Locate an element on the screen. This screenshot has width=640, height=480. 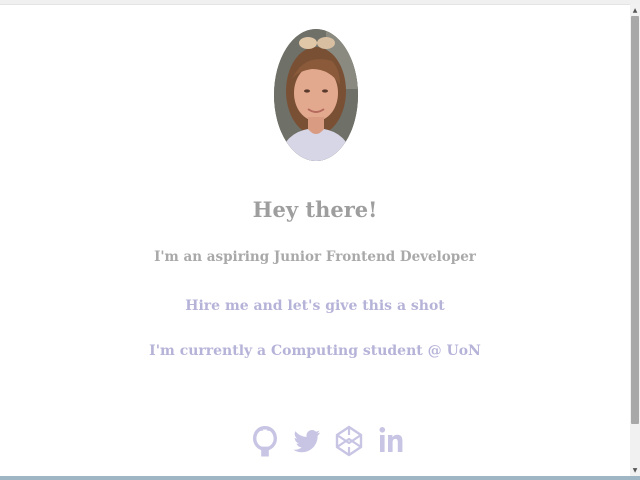
avatar is located at coordinates (316, 95).